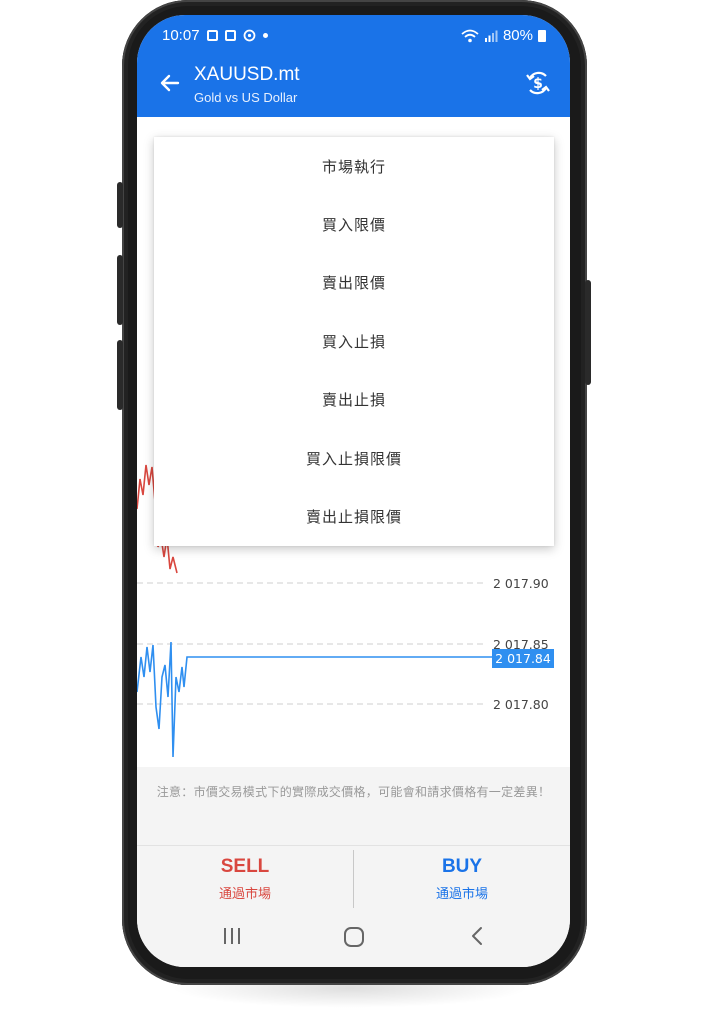  What do you see at coordinates (245, 878) in the screenshot?
I see `sell-button: SELL 通過市場` at bounding box center [245, 878].